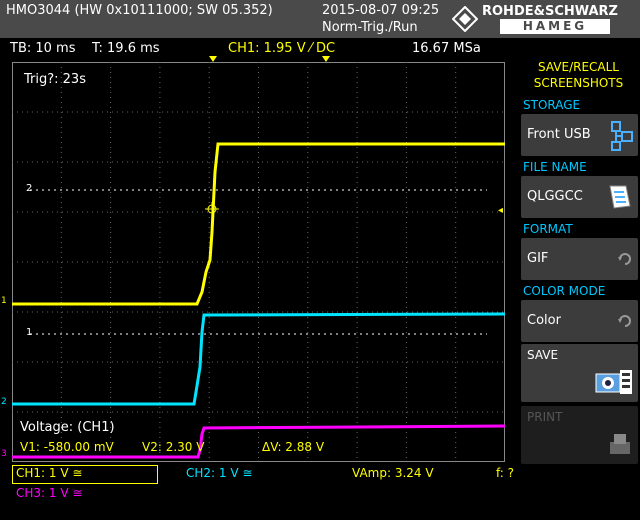 This screenshot has width=640, height=520. Describe the element at coordinates (381, 10) in the screenshot. I see `datetime: 2015-08-07 09:25` at that location.